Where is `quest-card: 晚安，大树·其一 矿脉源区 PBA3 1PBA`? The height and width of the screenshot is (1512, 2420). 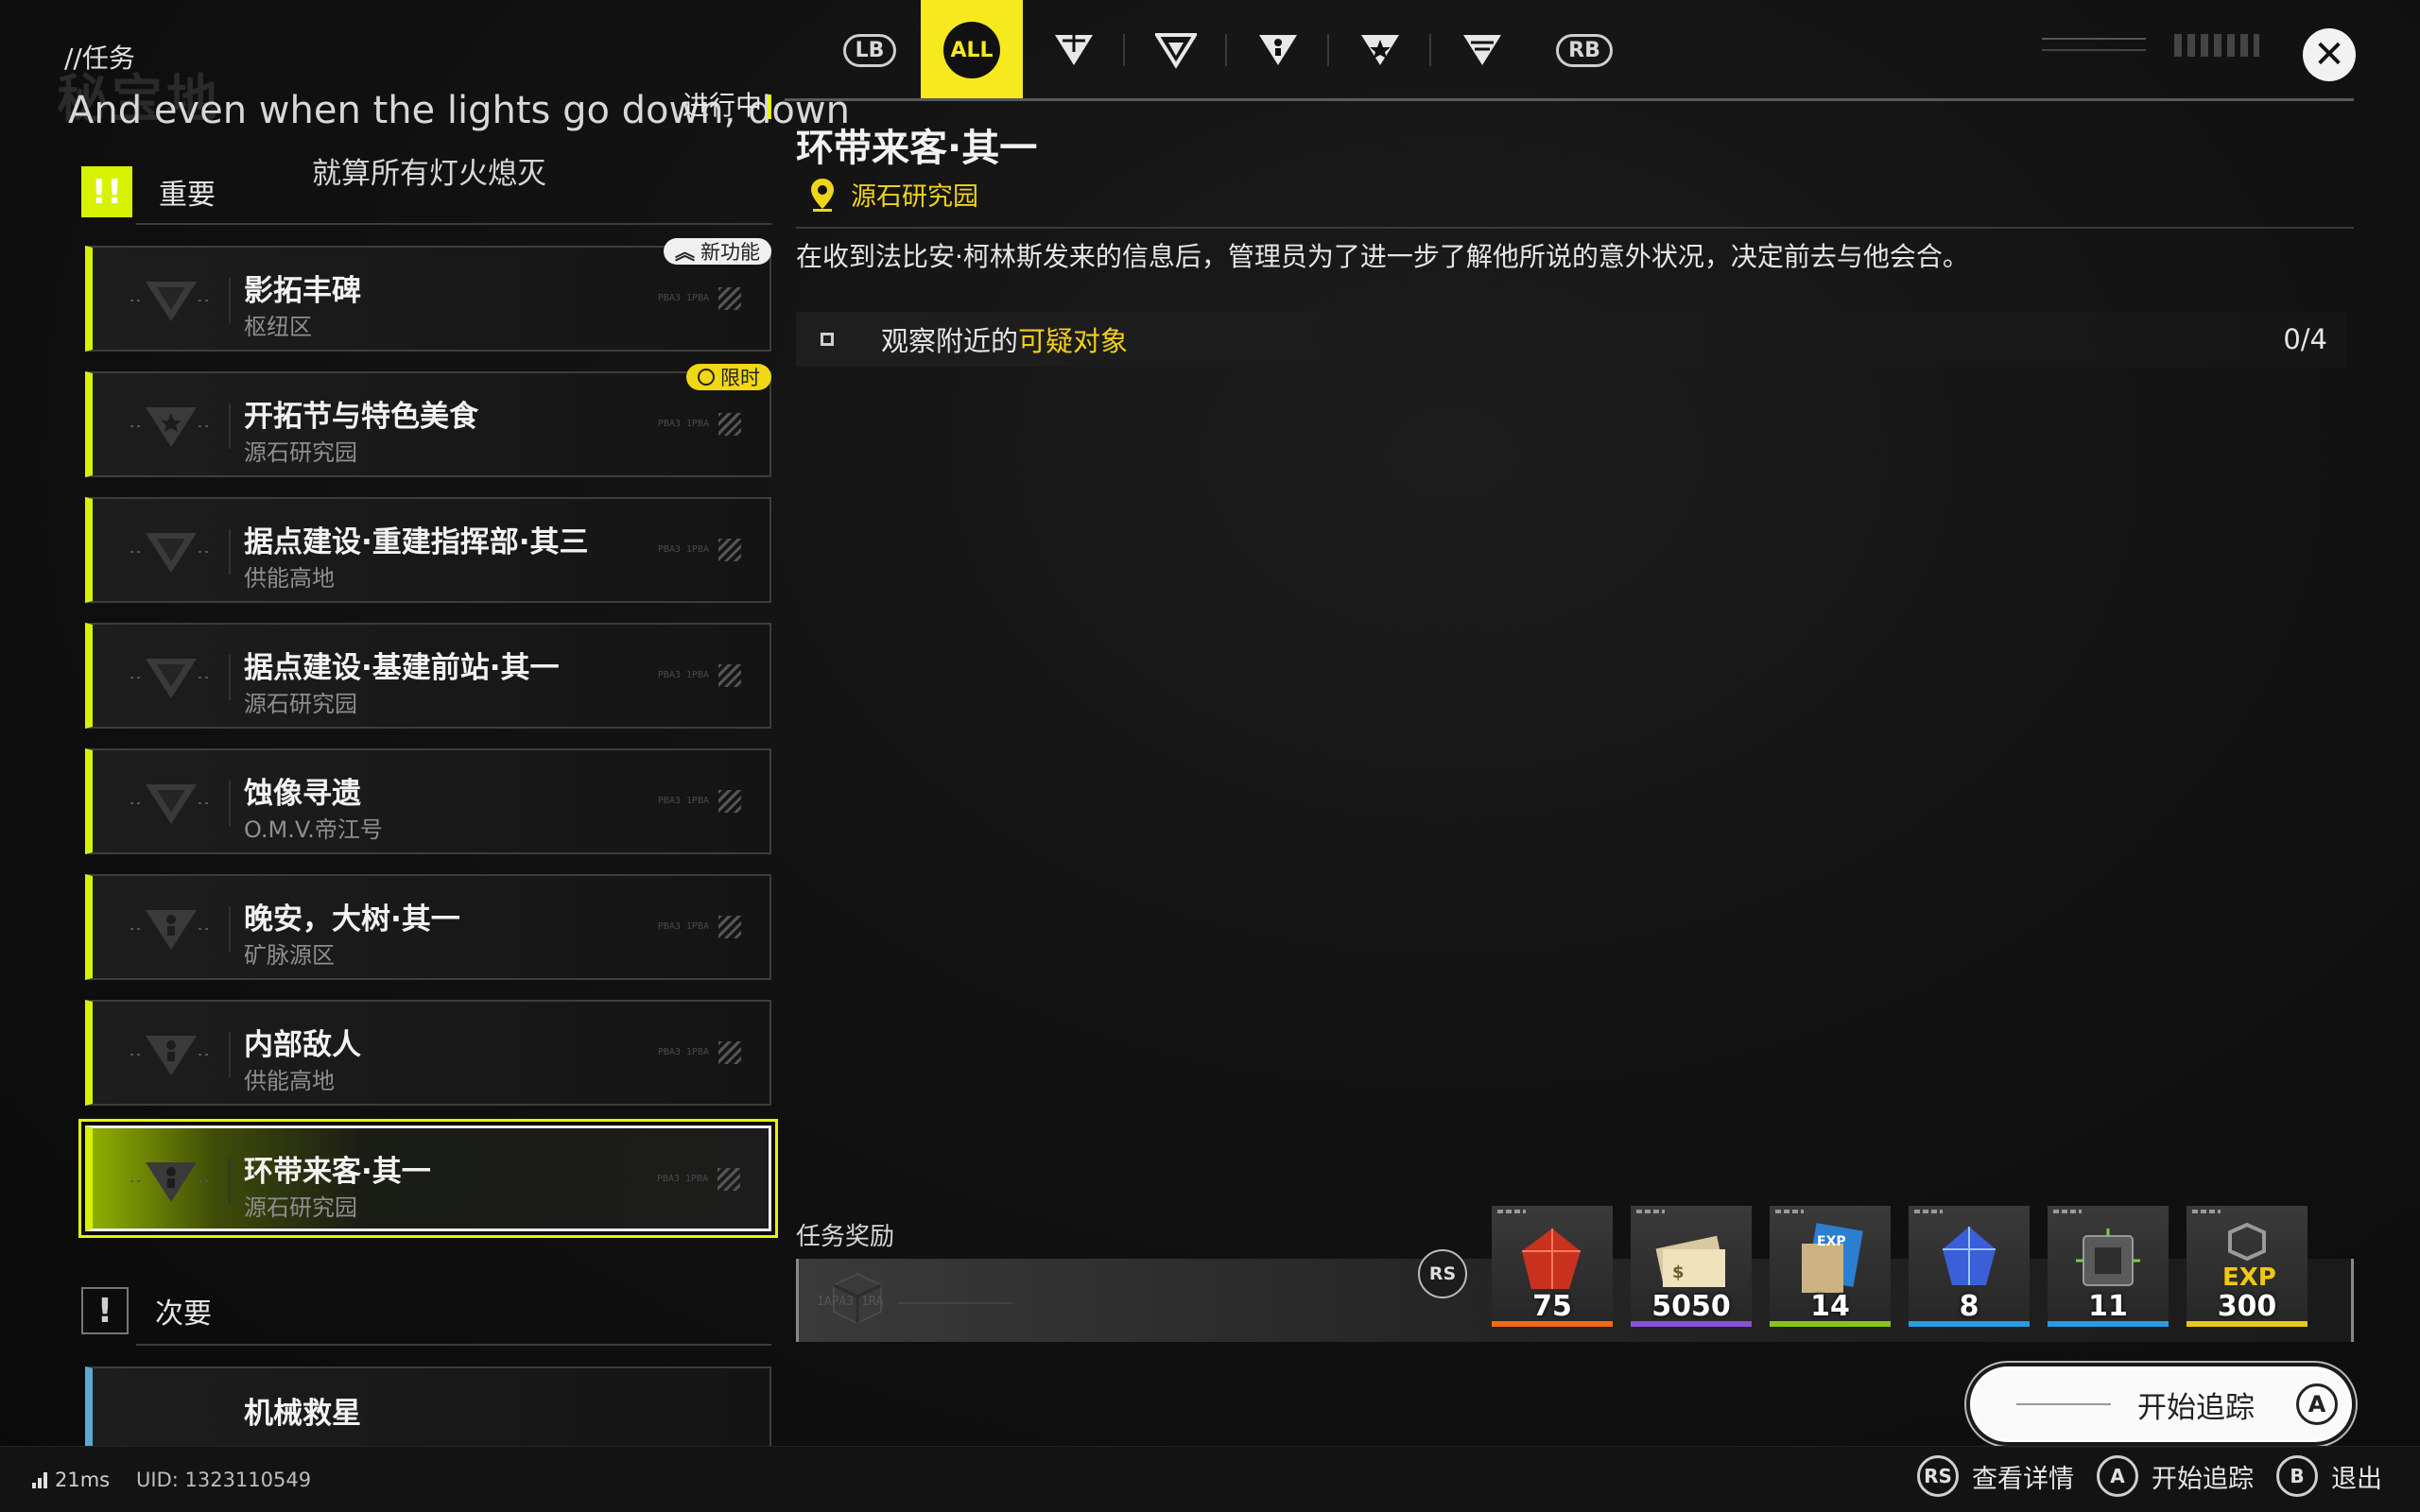
quest-card: 晚安，大树·其一 矿脉源区 PBA3 1PBA is located at coordinates (428, 927).